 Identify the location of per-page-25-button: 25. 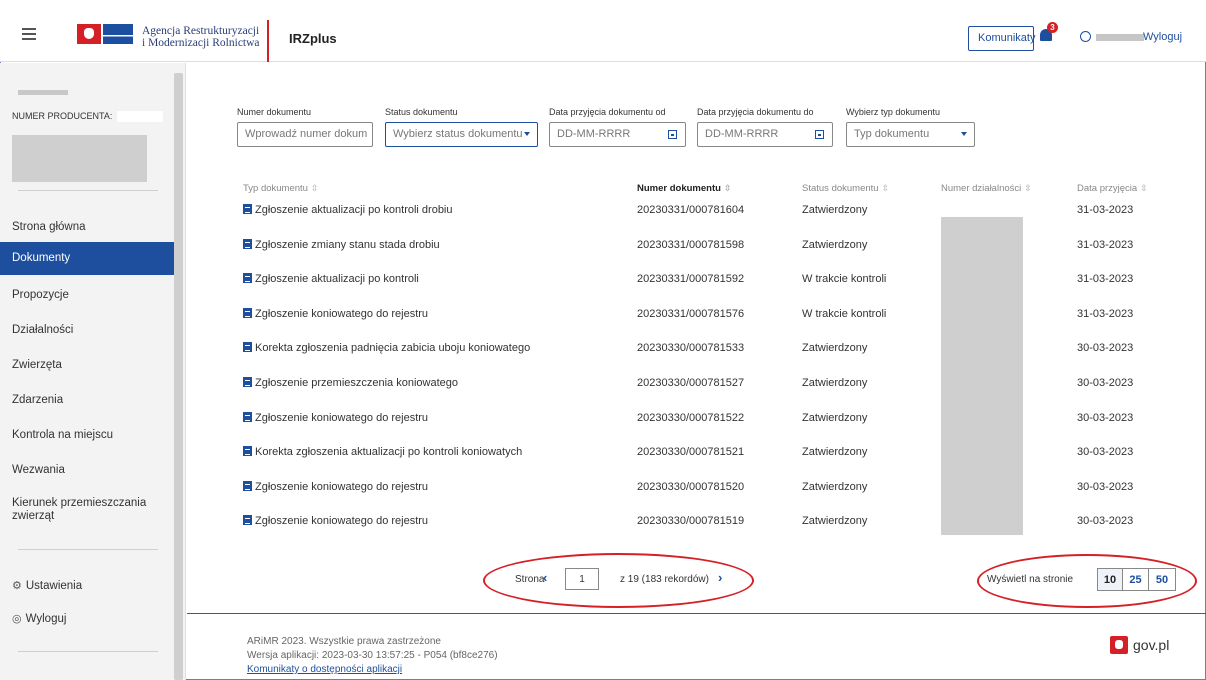
(1135, 579).